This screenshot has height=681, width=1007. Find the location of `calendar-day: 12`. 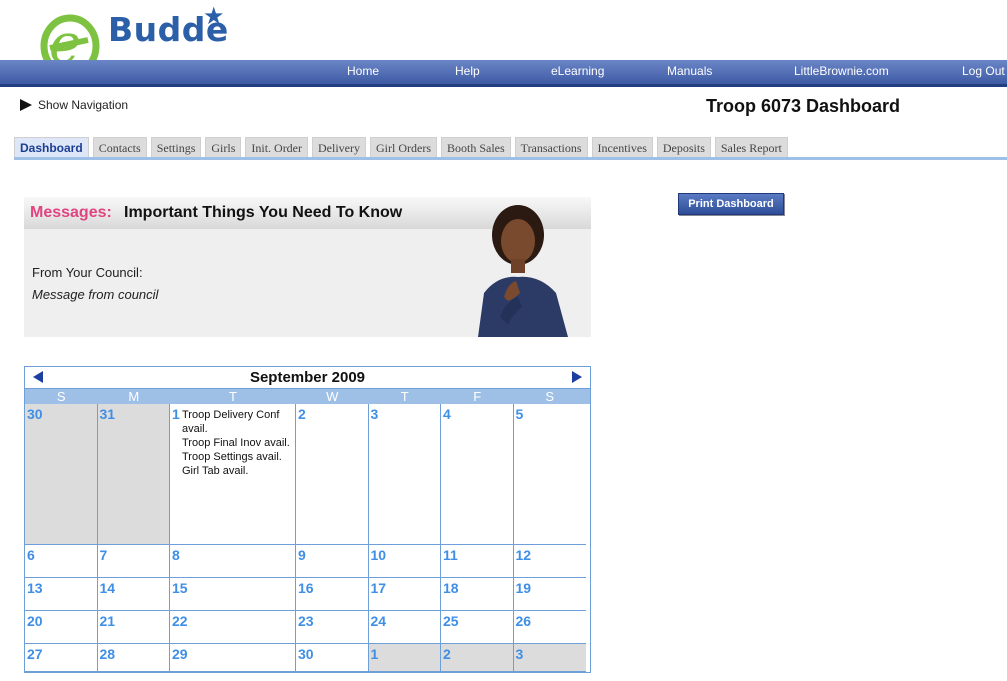

calendar-day: 12 is located at coordinates (549, 561).